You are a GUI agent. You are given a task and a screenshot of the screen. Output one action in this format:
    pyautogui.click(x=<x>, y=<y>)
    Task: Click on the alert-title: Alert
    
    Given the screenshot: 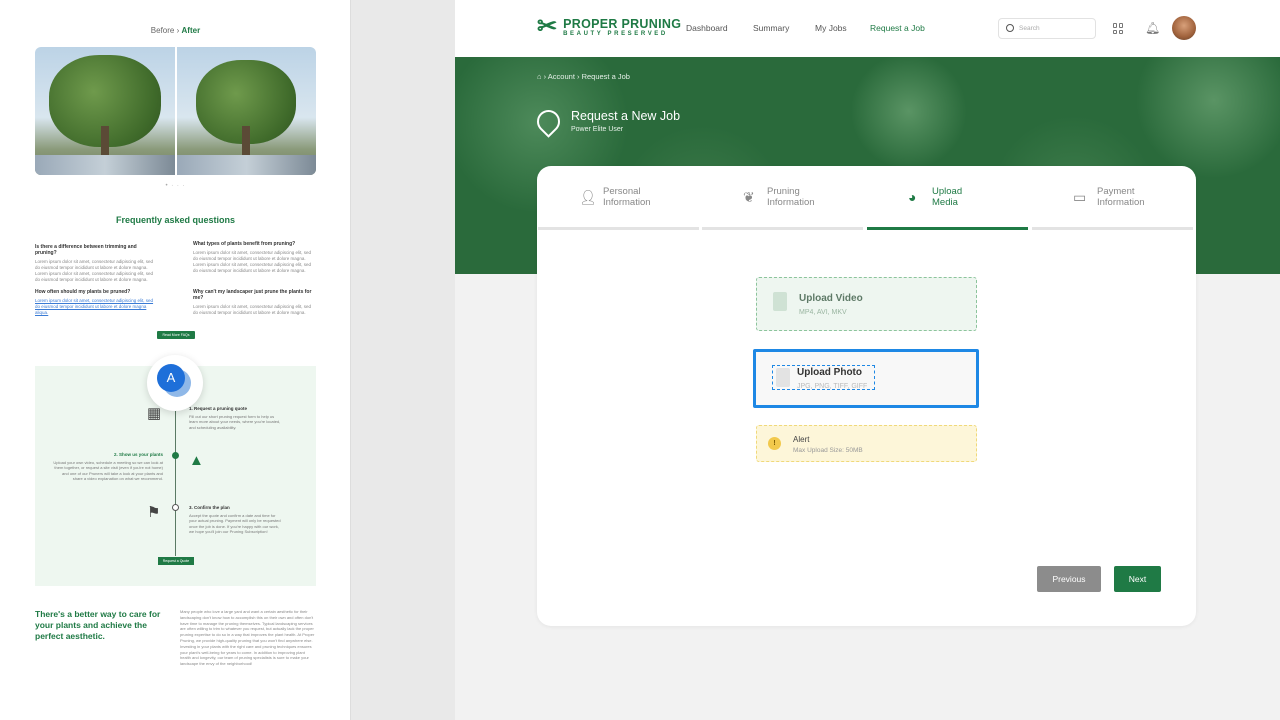 What is the action you would take?
    pyautogui.click(x=801, y=439)
    